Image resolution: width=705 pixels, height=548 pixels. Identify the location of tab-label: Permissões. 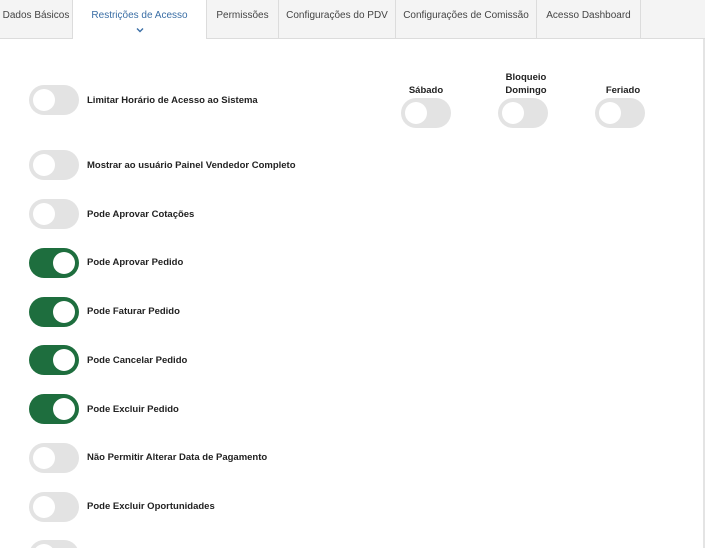
(242, 15).